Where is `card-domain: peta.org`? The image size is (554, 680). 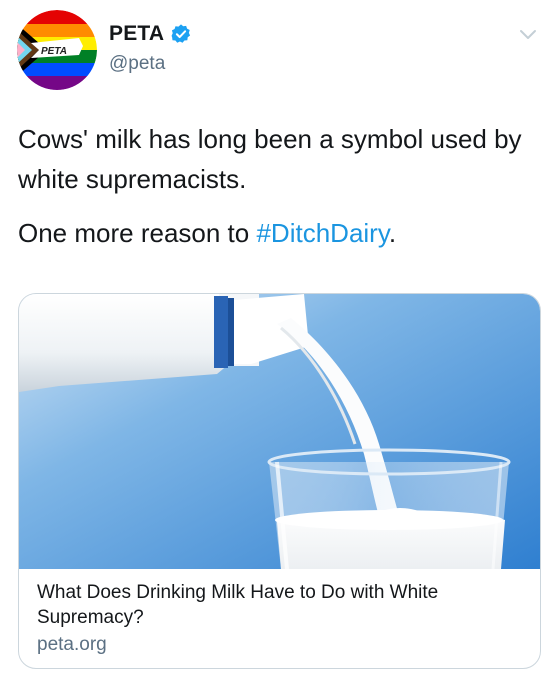 card-domain: peta.org is located at coordinates (72, 644).